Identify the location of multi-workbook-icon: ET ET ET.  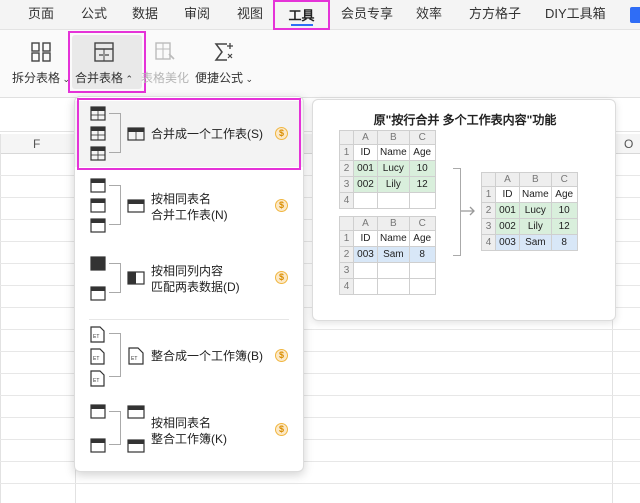
(97, 356).